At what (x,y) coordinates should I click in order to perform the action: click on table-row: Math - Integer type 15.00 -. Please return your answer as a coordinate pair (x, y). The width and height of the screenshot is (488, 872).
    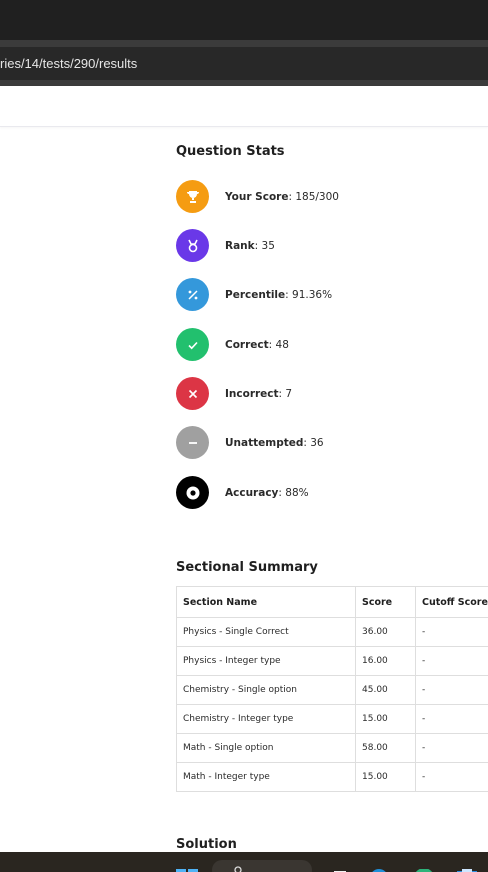
    Looking at the image, I should click on (332, 777).